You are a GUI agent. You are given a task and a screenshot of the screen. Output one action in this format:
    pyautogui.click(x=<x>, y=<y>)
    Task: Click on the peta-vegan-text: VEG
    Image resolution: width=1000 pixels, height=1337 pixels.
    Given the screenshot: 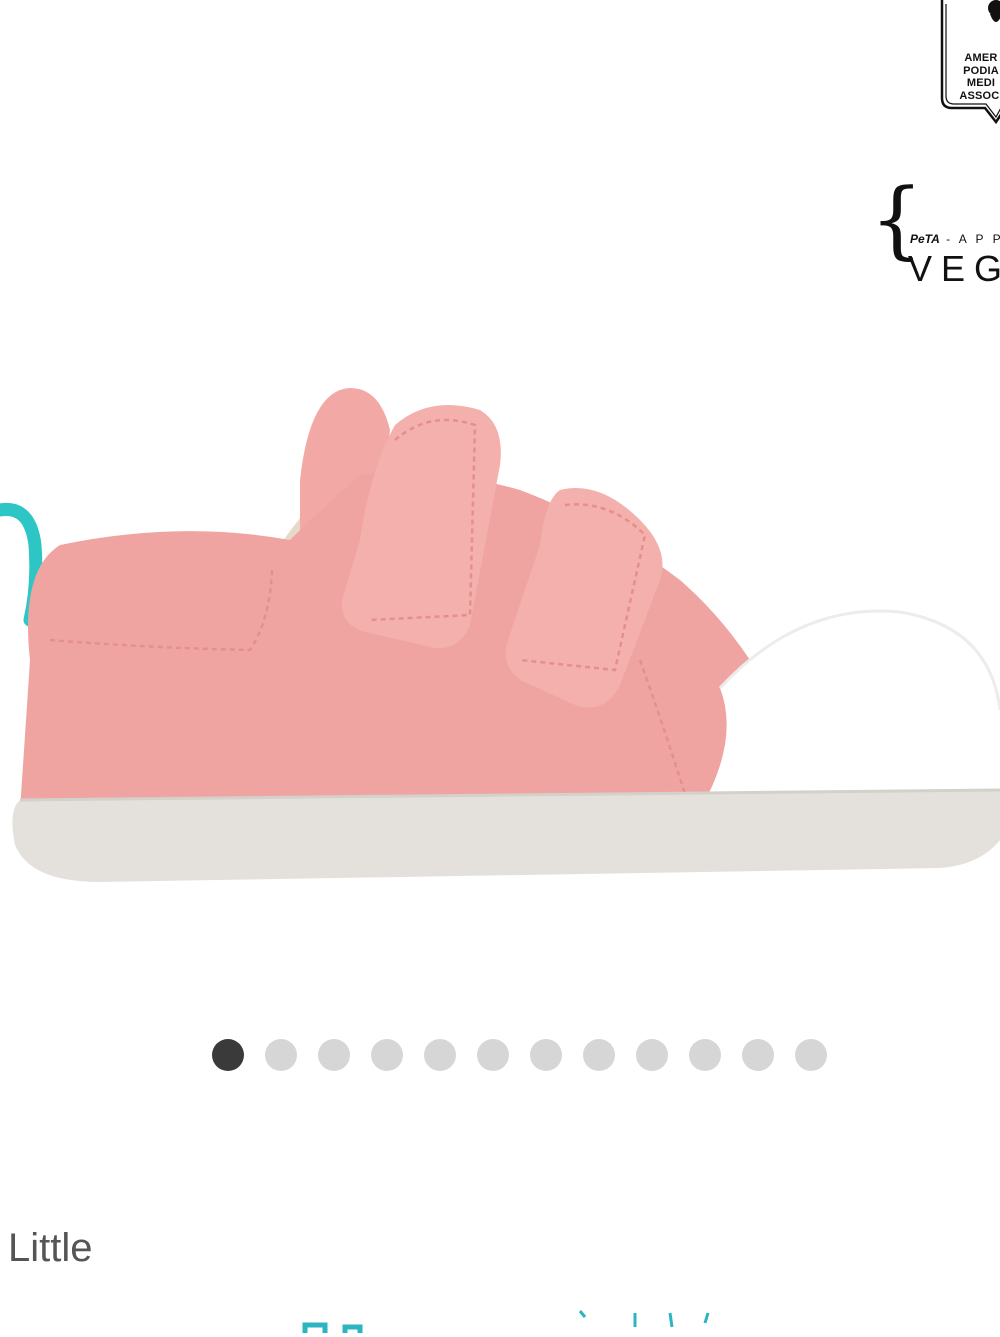 What is the action you would take?
    pyautogui.click(x=954, y=268)
    